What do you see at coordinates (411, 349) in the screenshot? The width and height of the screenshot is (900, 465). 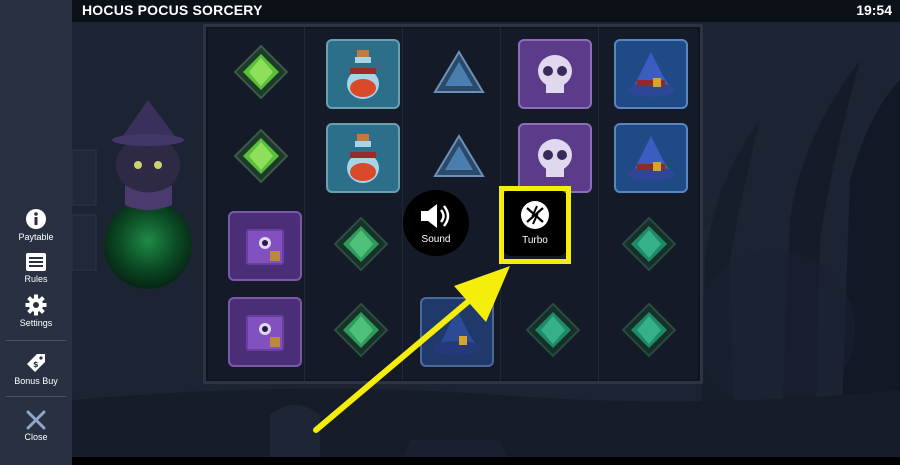 I see `annotation-arrow` at bounding box center [411, 349].